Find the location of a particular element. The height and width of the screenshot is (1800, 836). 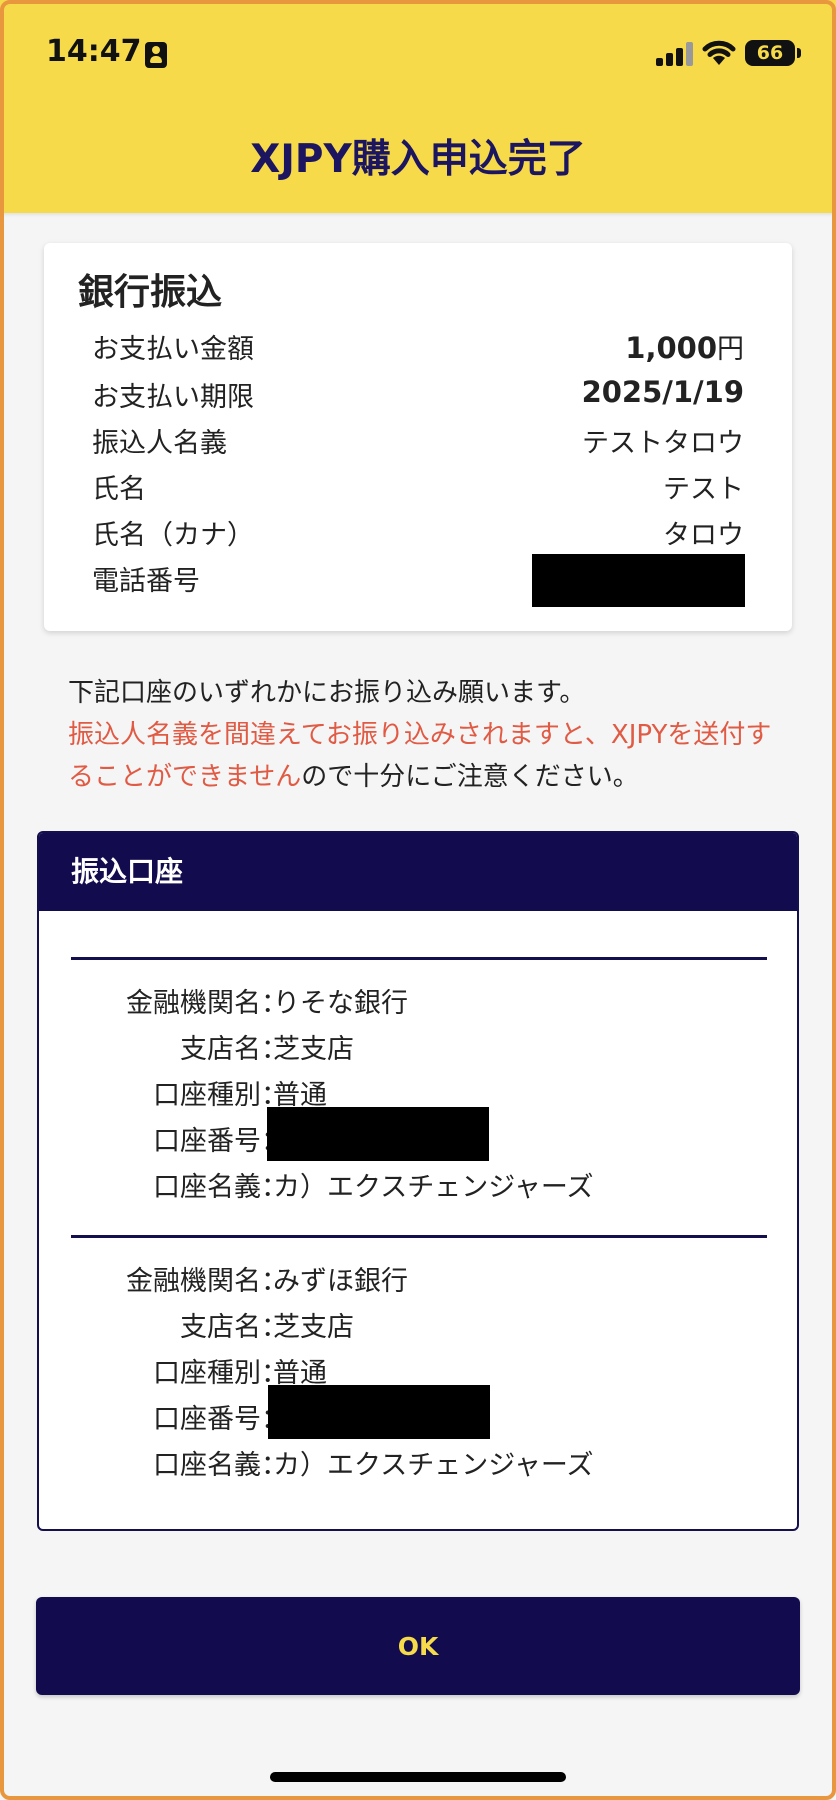

payment-deadline-row: お支払い期限 2025/1/19 is located at coordinates (418, 395).